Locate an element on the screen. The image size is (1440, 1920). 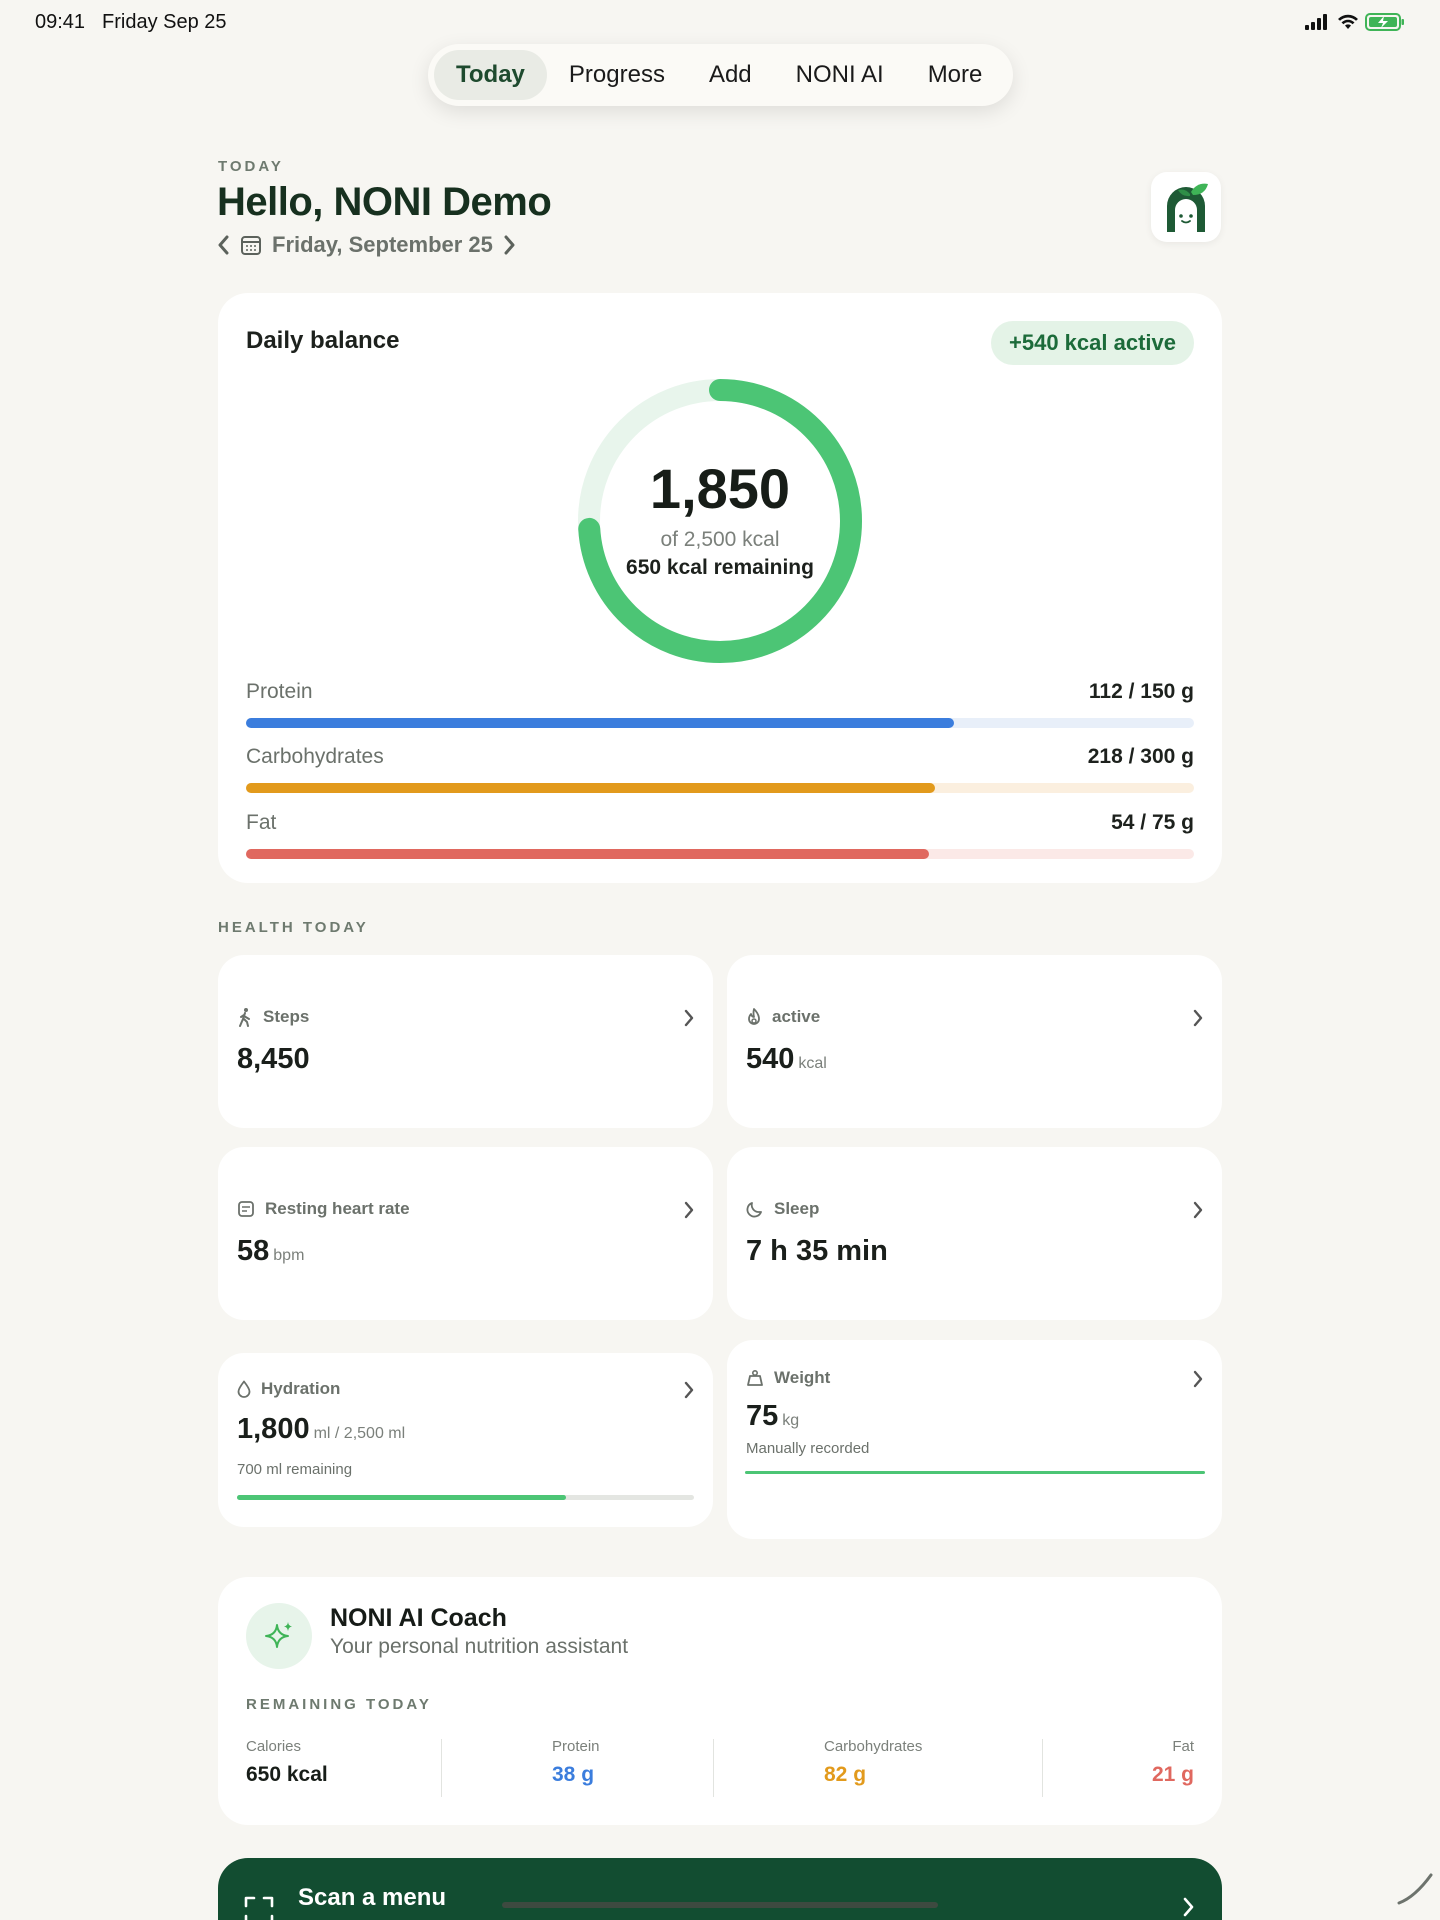
daily-balance-title: Daily balance is located at coordinates (323, 340).